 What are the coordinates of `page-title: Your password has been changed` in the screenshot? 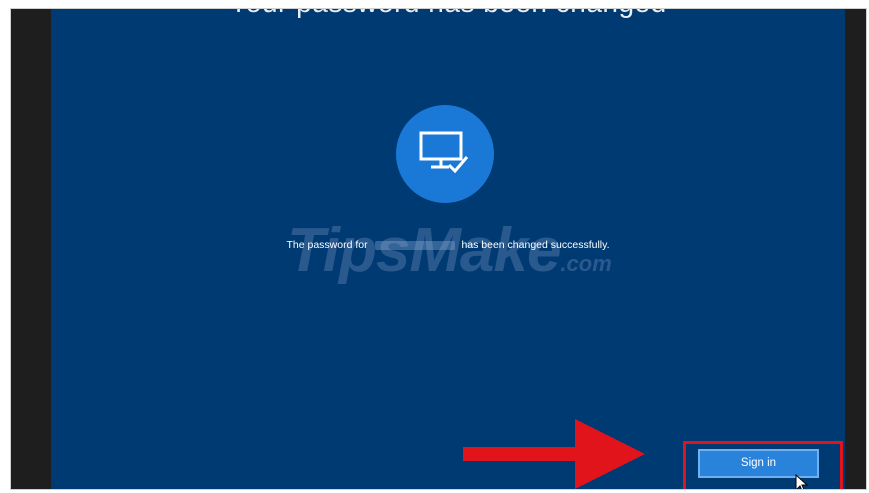 It's located at (448, 14).